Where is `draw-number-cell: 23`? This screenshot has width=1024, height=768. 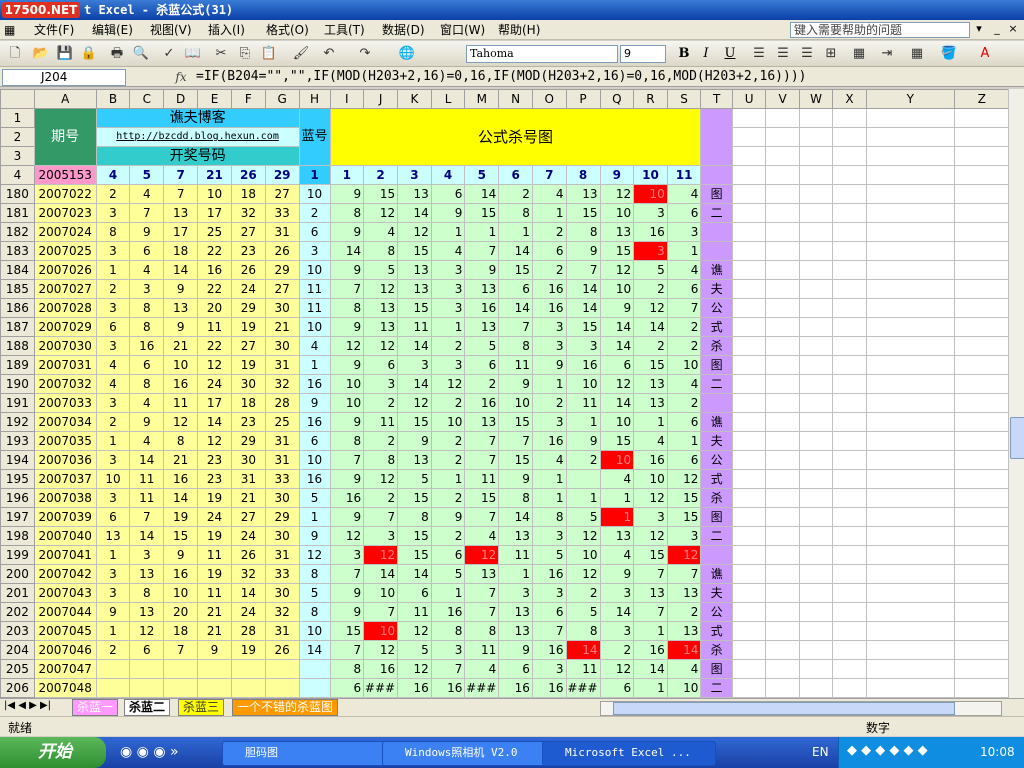
draw-number-cell: 23 is located at coordinates (248, 422).